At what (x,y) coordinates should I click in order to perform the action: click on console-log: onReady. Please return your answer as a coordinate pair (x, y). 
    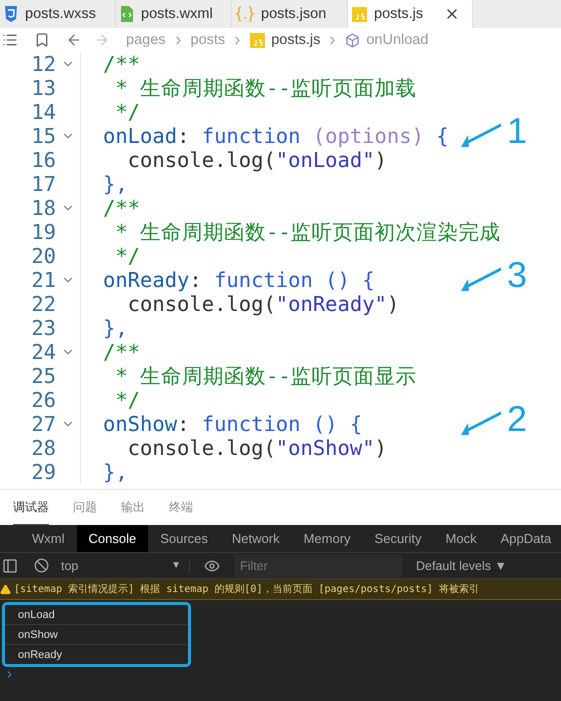
    Looking at the image, I should click on (40, 655).